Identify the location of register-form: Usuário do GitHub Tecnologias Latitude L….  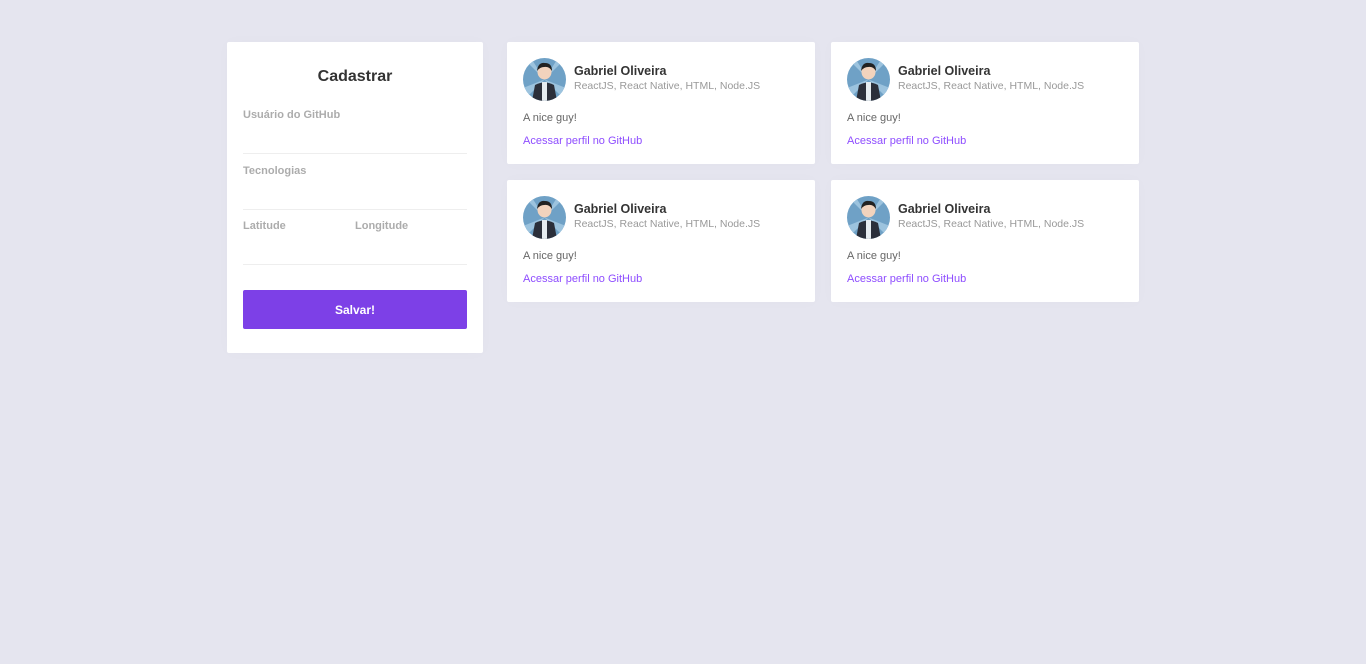
(355, 218).